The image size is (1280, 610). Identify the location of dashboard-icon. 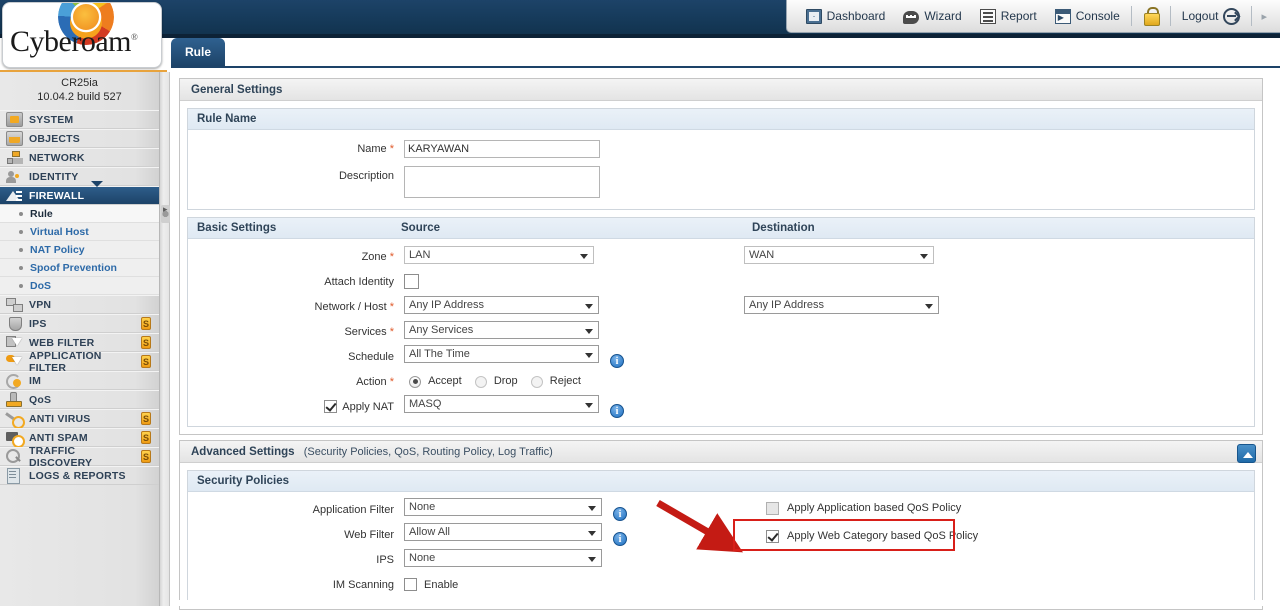
(813, 16).